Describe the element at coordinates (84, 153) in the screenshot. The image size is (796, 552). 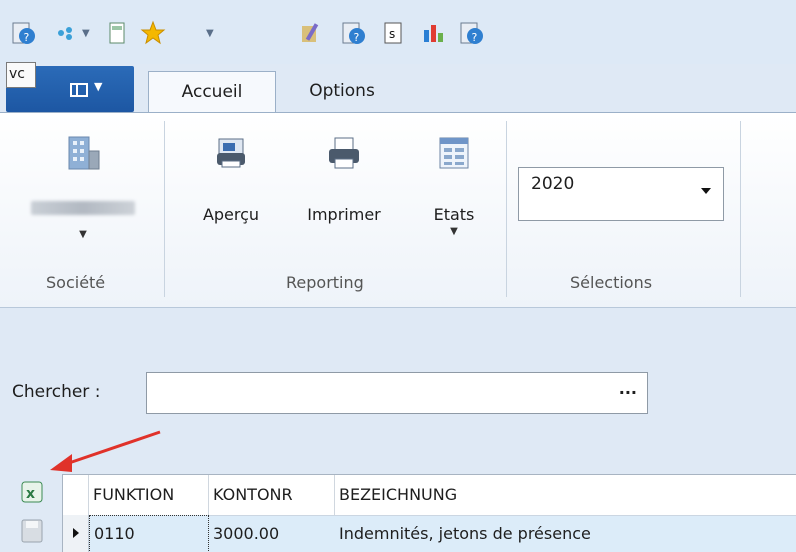
I see `building-icon` at that location.